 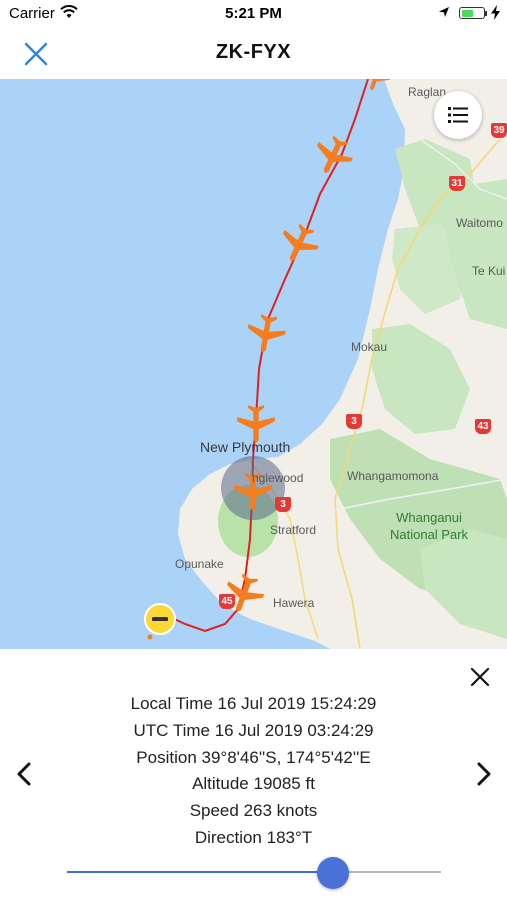 I want to click on route-shield-3: 3, so click(x=354, y=421).